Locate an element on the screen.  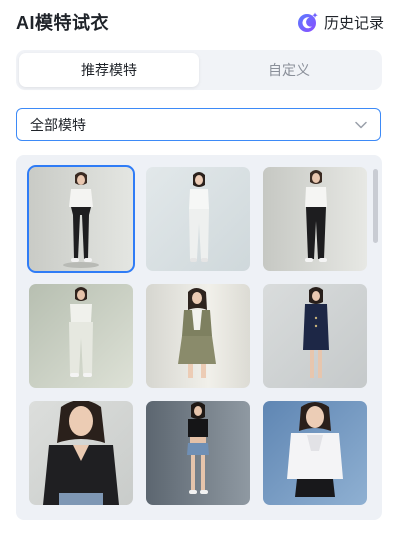
moon-sparkle-icon is located at coordinates (307, 22).